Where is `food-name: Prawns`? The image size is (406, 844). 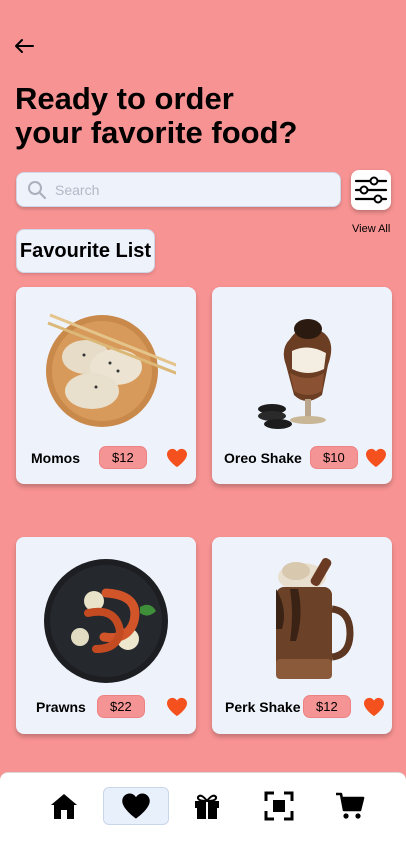
food-name: Prawns is located at coordinates (61, 707).